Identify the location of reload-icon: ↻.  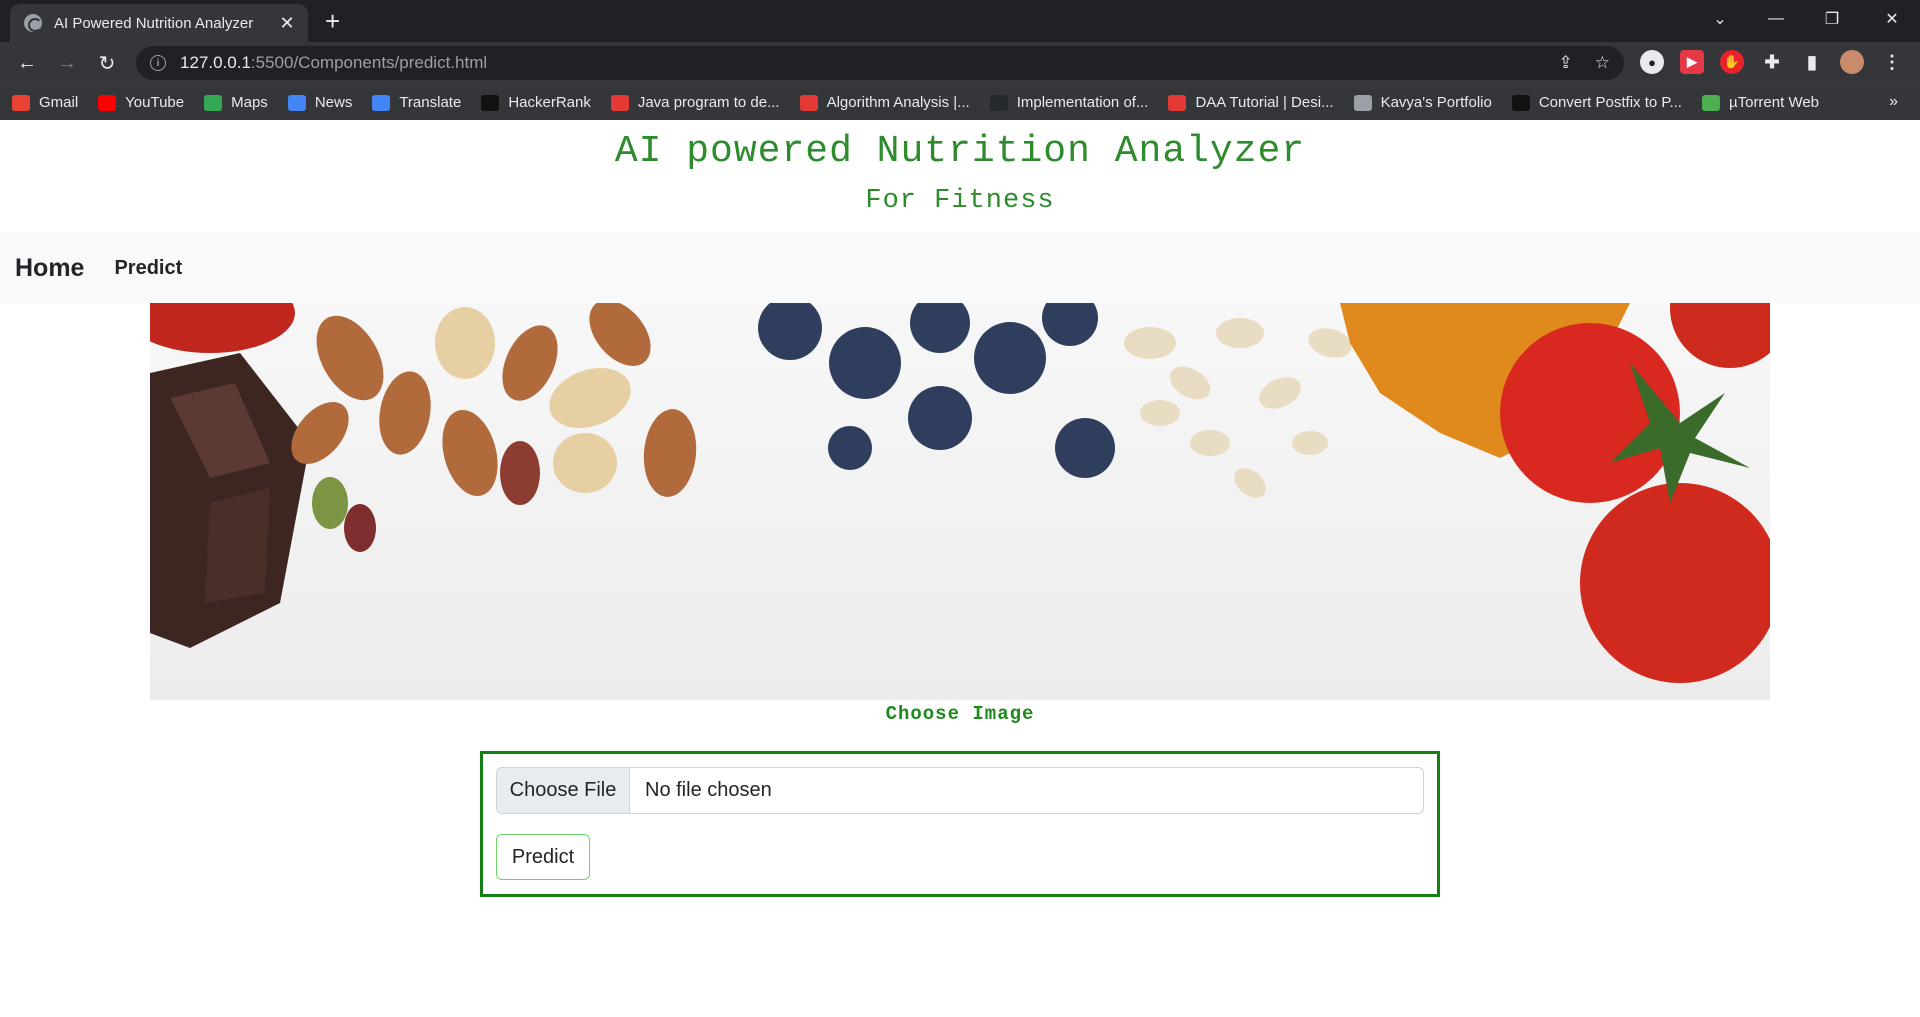
(107, 63).